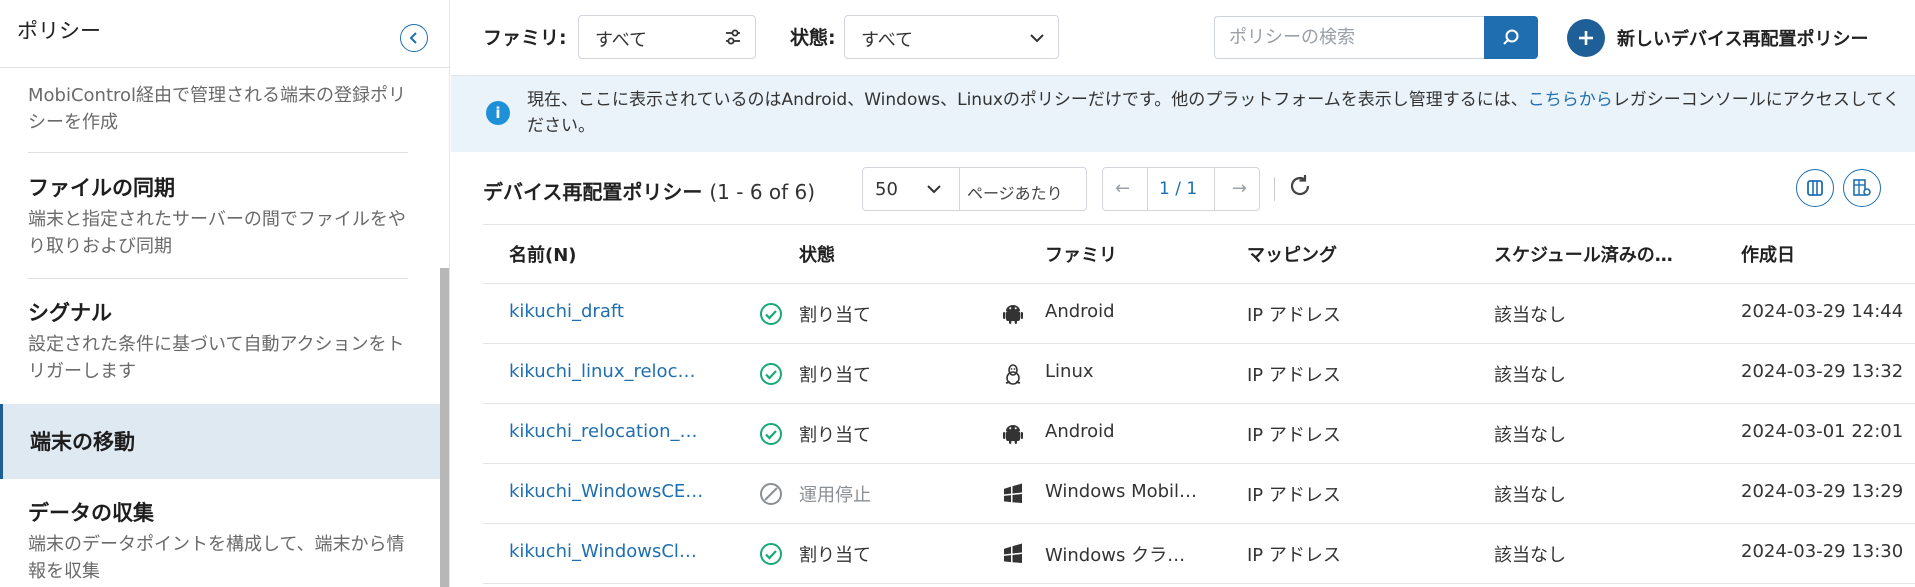 Image resolution: width=1915 pixels, height=587 pixels. Describe the element at coordinates (667, 37) in the screenshot. I see `family-filter-dropdown: すべて` at that location.